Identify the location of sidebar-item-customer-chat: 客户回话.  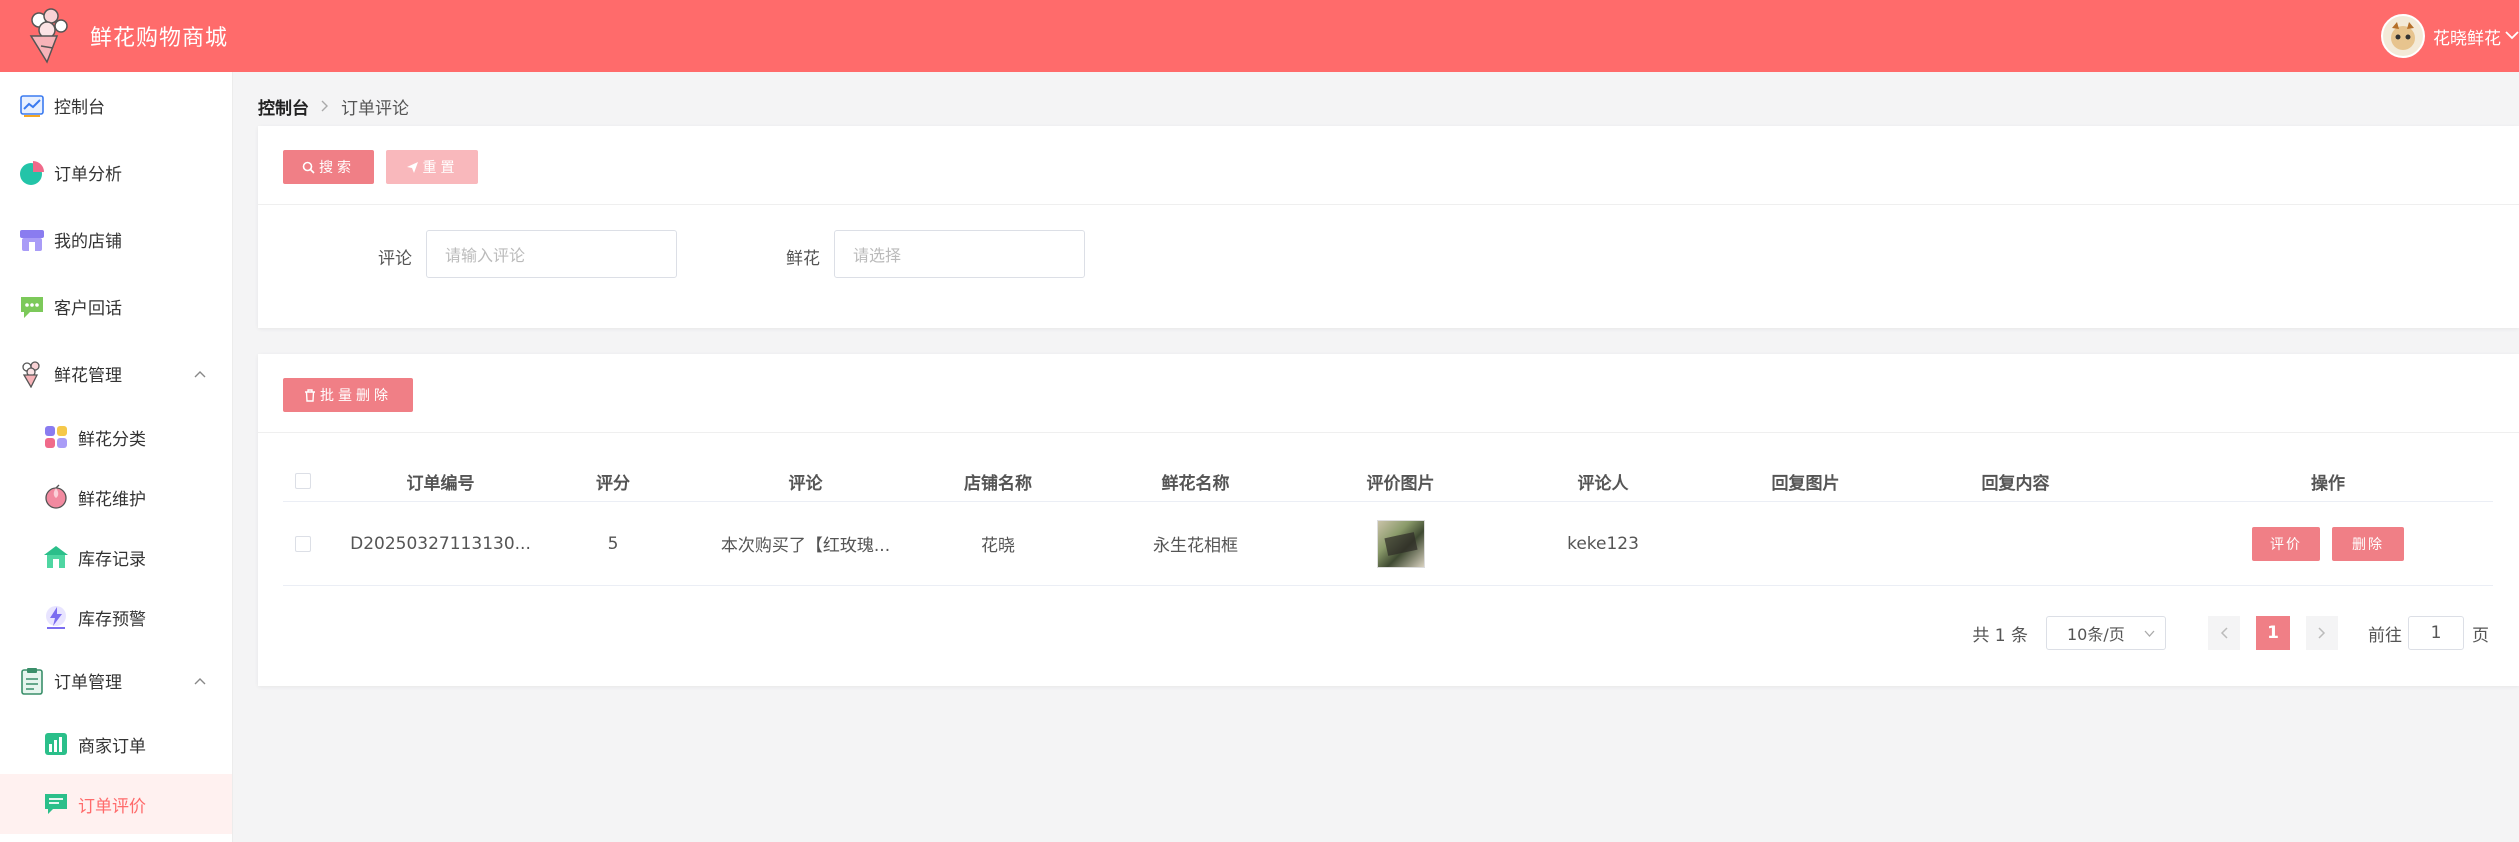
(116, 306).